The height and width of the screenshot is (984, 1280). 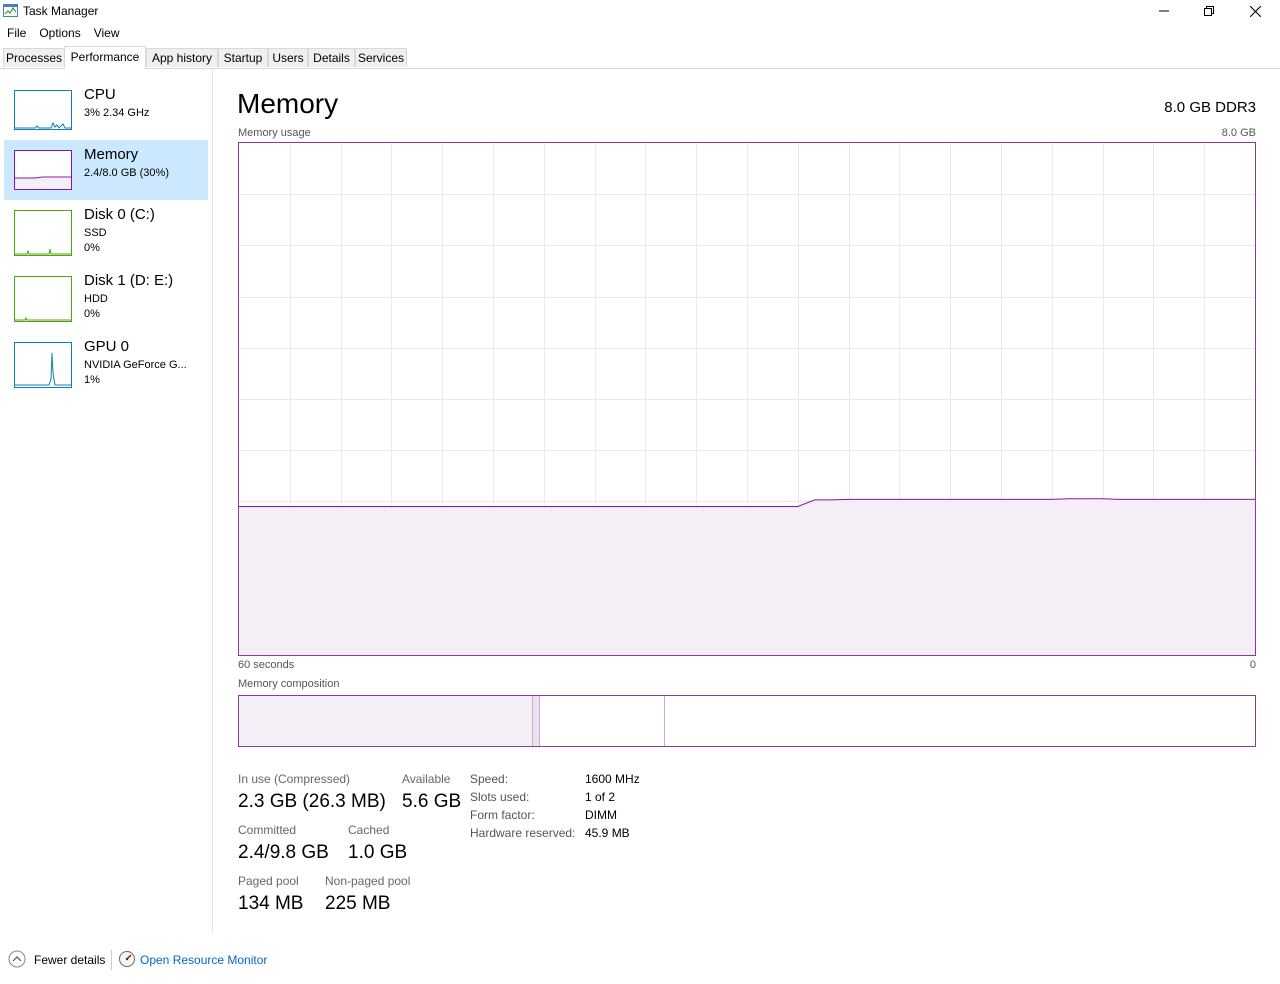 I want to click on non-paged-pool-label: Non-paged pool, so click(x=368, y=881).